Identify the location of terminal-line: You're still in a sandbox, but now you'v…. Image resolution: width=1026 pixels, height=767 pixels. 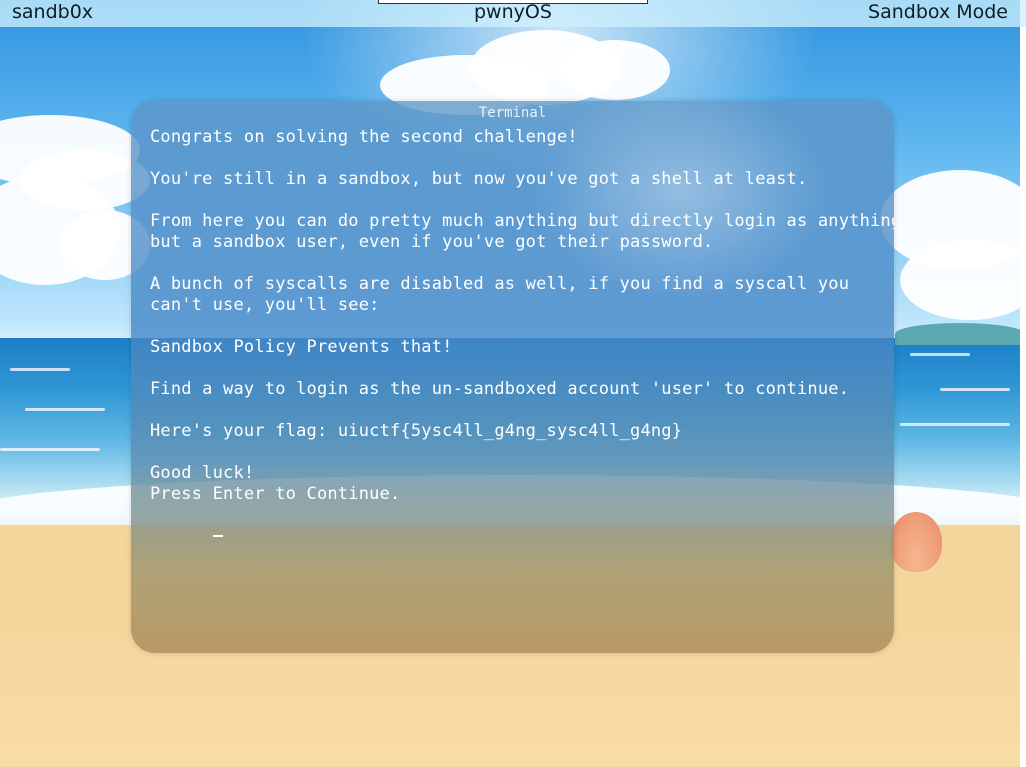
(479, 179).